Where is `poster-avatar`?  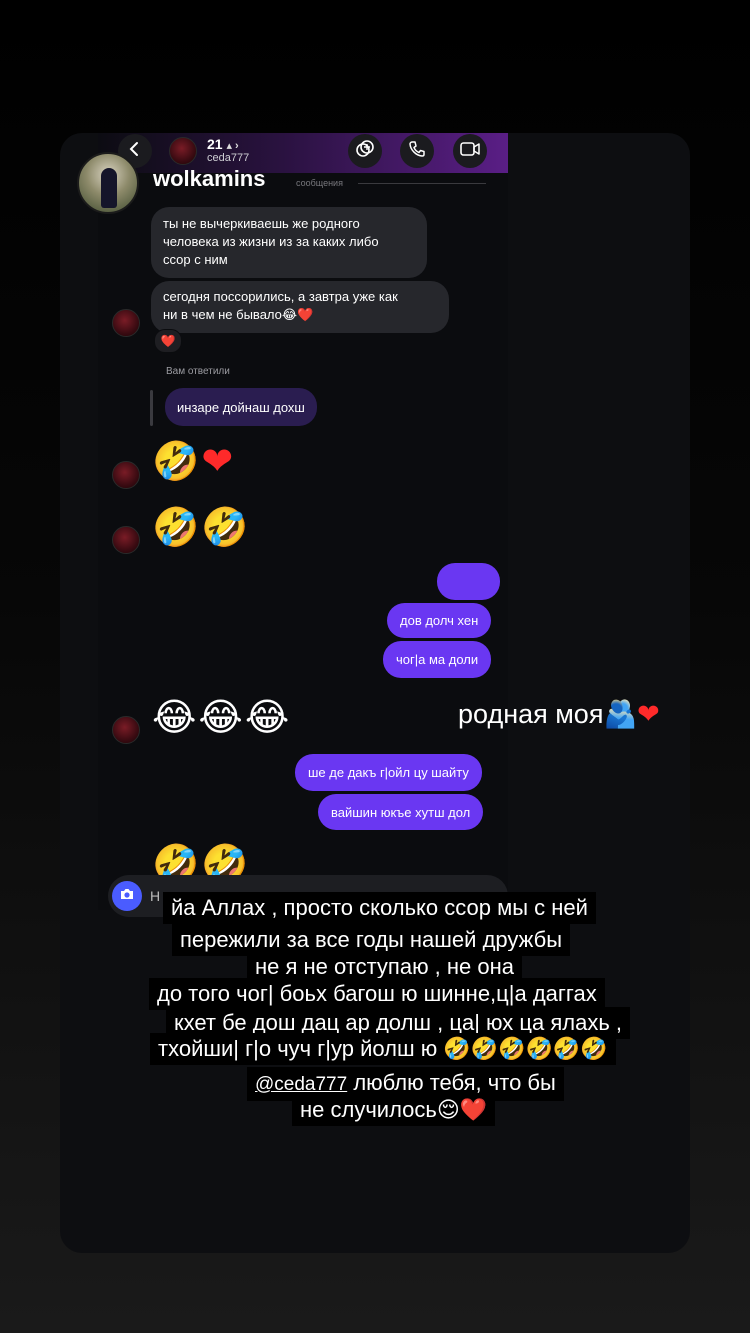 poster-avatar is located at coordinates (108, 183).